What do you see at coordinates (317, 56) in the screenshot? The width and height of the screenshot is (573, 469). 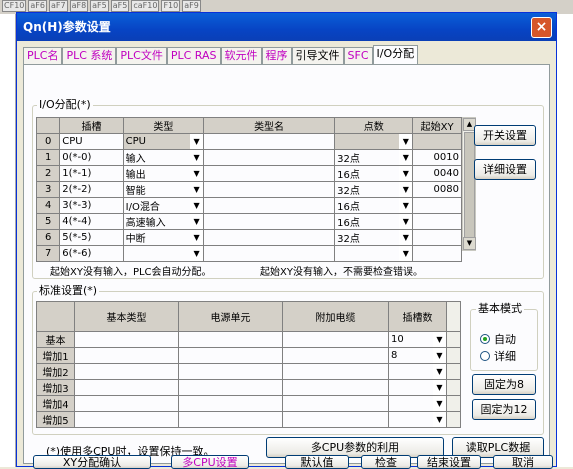 I see `tab-6: 引导文件` at bounding box center [317, 56].